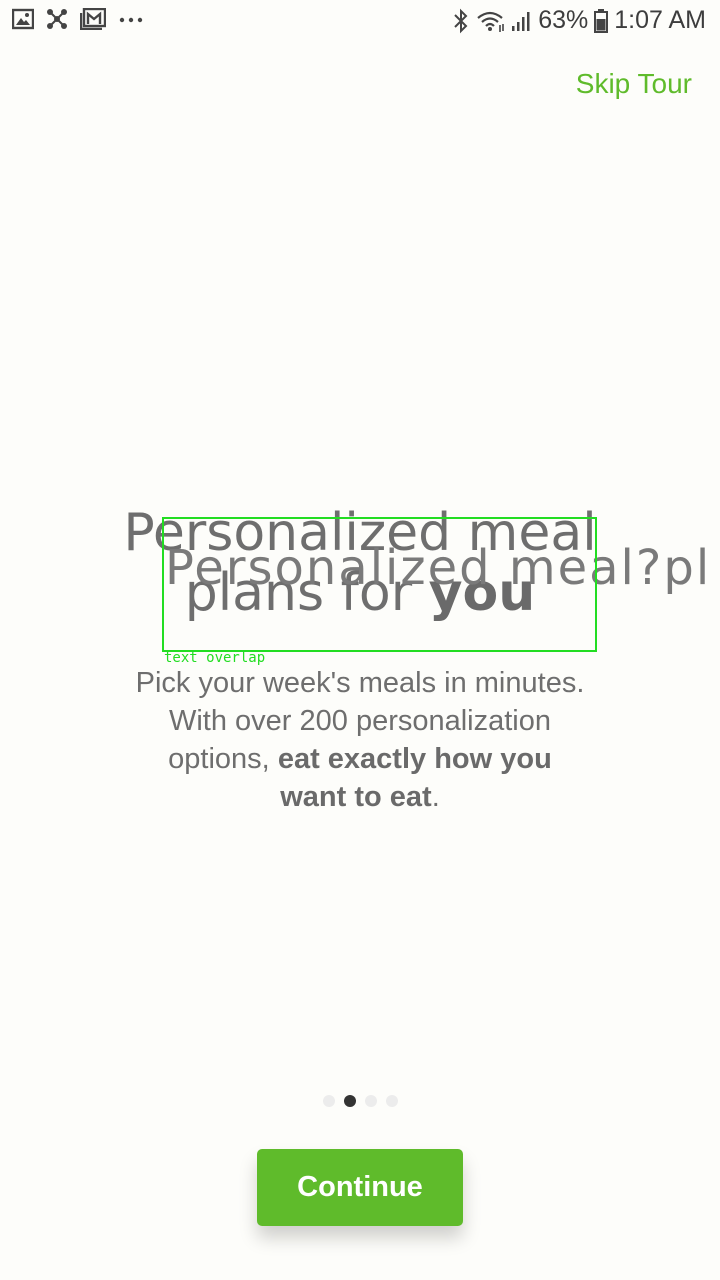 The image size is (720, 1280). I want to click on system-status: 63% 1:07 AM, so click(579, 20).